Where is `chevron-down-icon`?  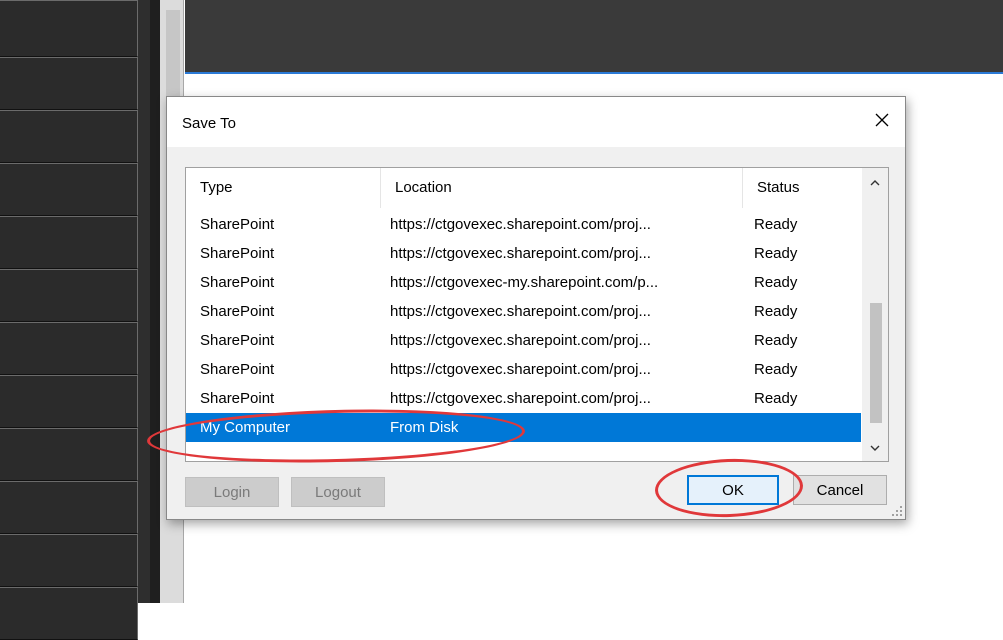
chevron-down-icon is located at coordinates (875, 448).